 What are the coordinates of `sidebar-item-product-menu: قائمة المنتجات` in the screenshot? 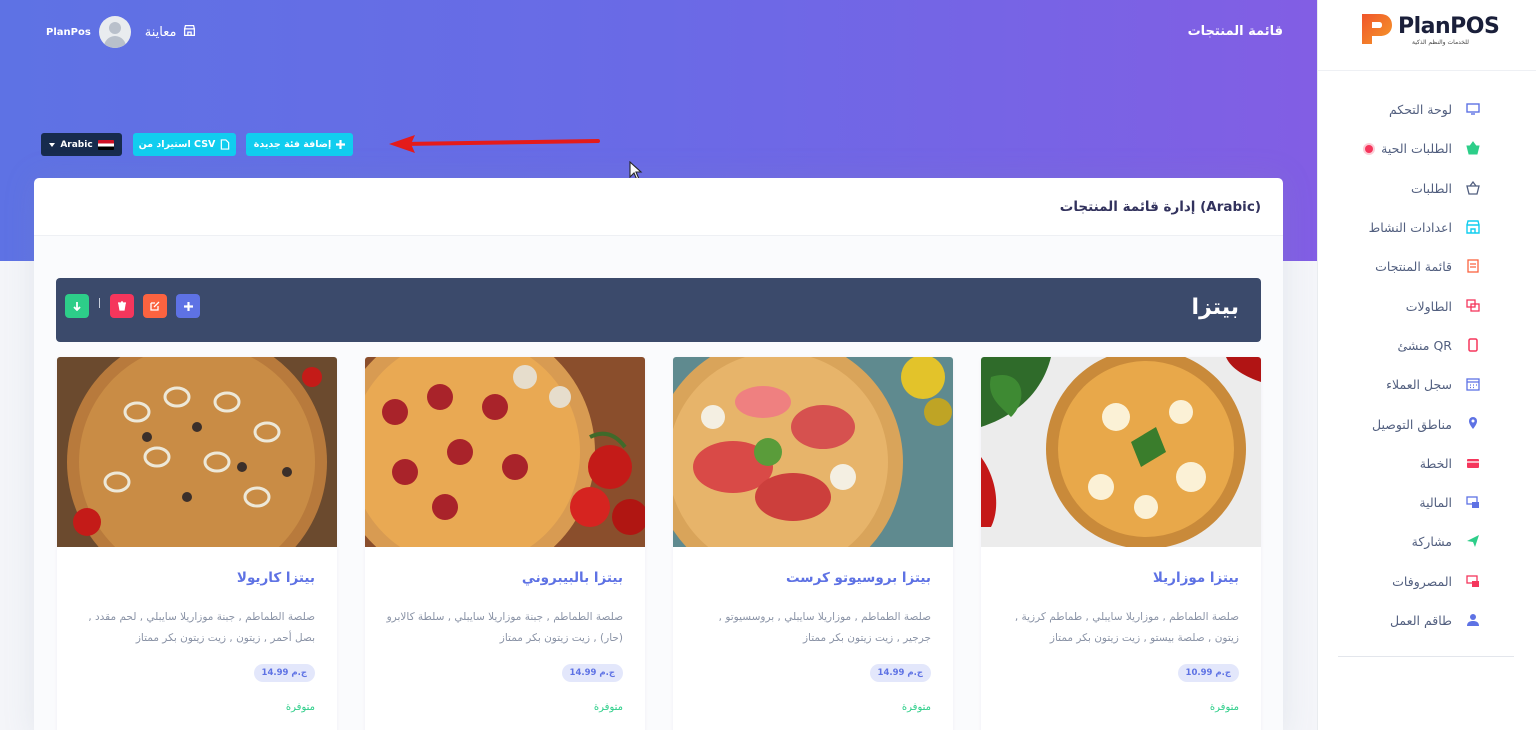 It's located at (1427, 266).